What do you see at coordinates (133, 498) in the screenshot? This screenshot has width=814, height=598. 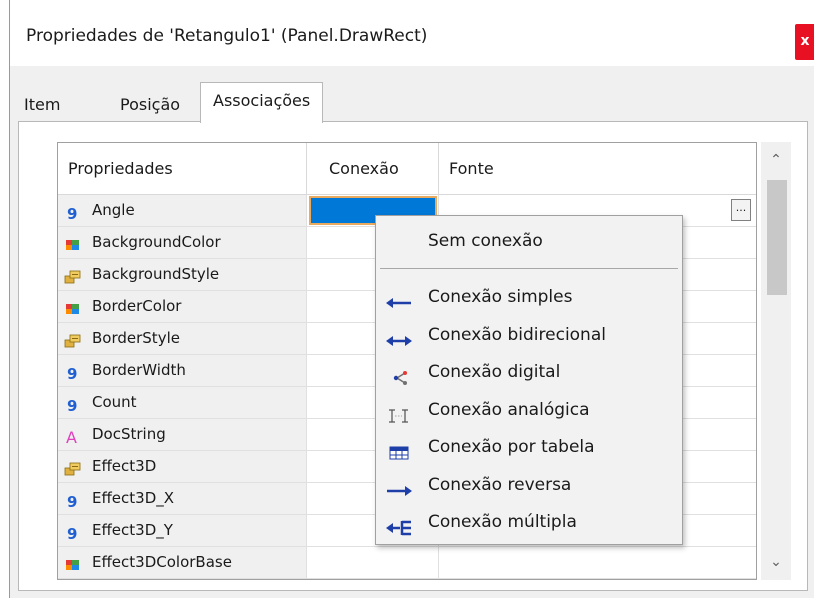 I see `property-name: Effect3D_X` at bounding box center [133, 498].